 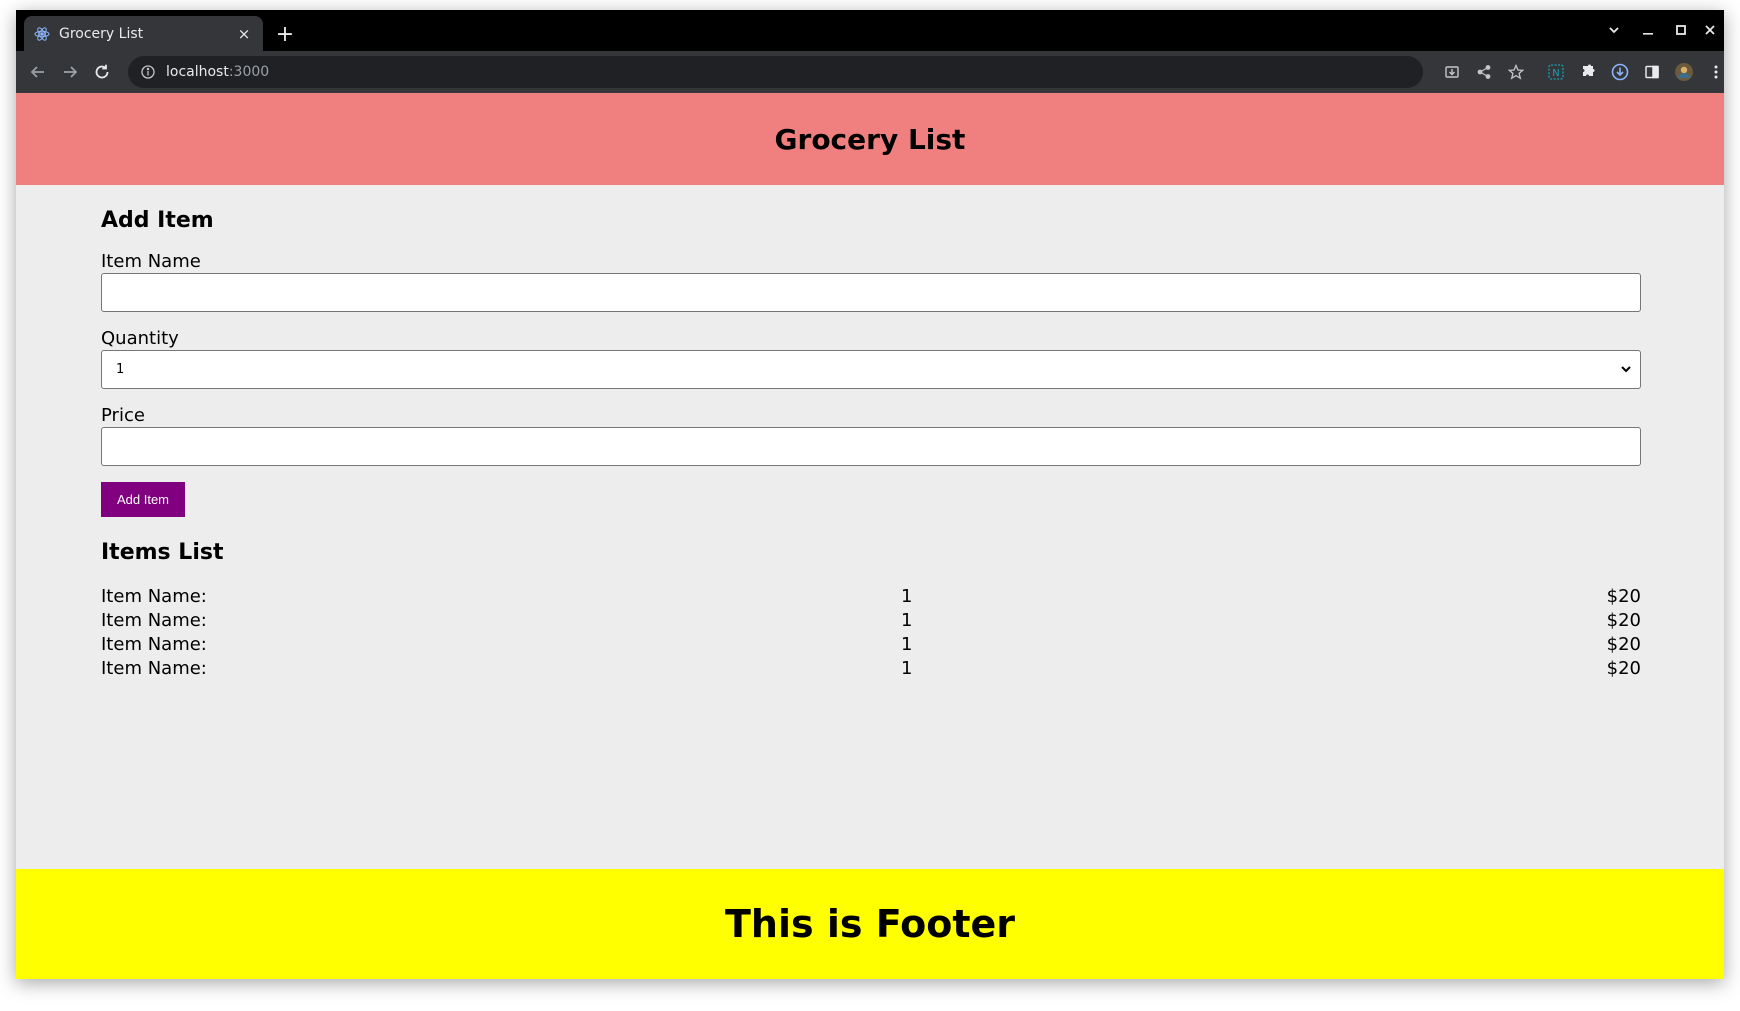 What do you see at coordinates (1614, 30) in the screenshot?
I see `tab-search-icon` at bounding box center [1614, 30].